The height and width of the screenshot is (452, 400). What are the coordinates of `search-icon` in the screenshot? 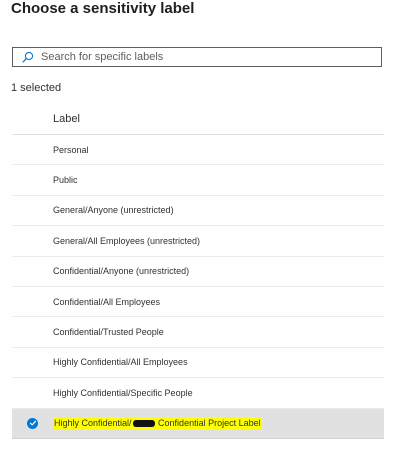 It's located at (28, 57).